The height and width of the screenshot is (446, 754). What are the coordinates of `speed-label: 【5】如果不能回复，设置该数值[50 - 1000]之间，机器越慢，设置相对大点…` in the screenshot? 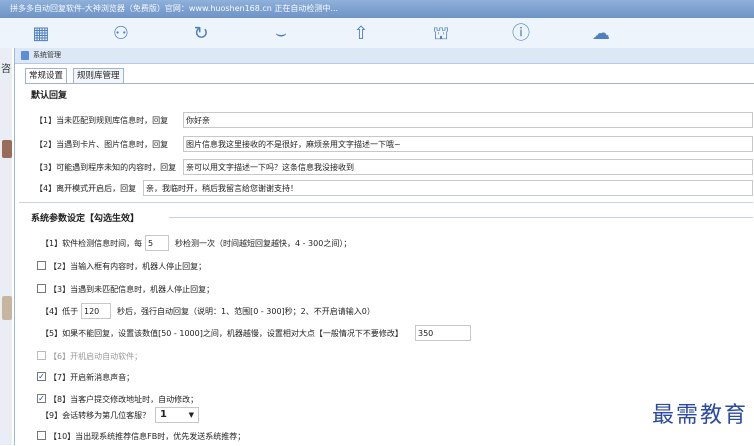 It's located at (222, 333).